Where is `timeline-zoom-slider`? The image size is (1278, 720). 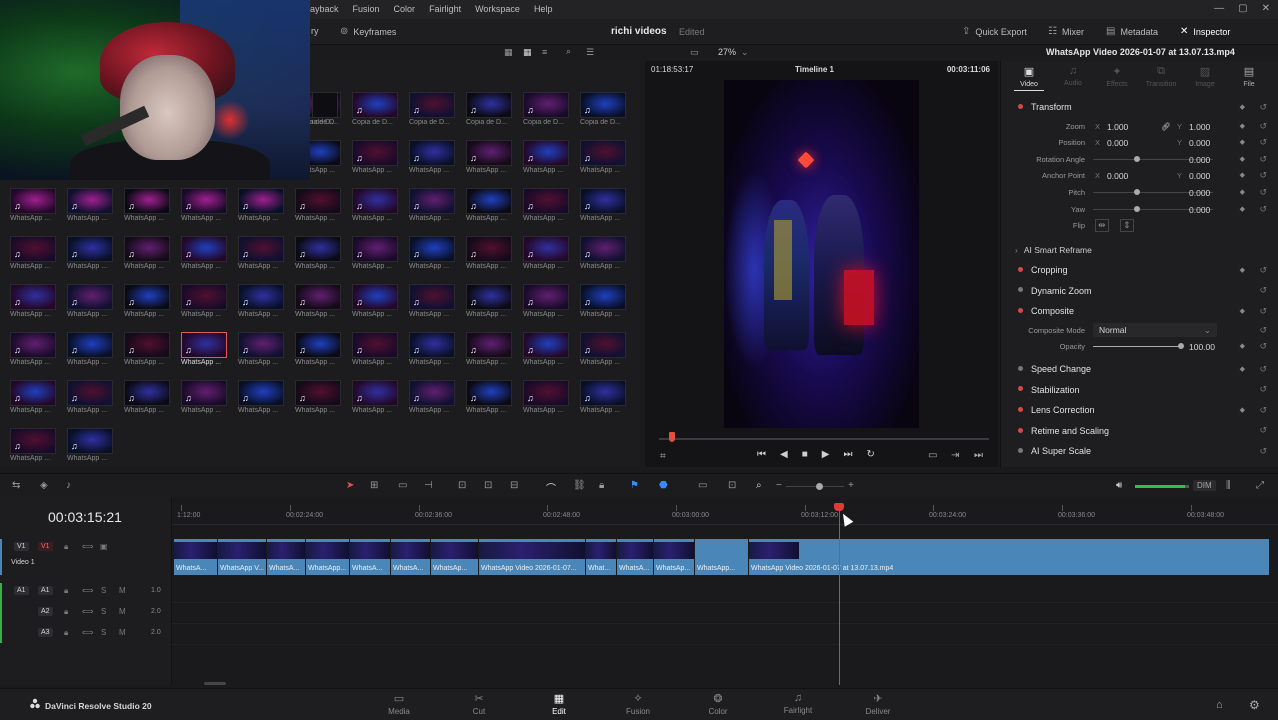
timeline-zoom-slider is located at coordinates (815, 486).